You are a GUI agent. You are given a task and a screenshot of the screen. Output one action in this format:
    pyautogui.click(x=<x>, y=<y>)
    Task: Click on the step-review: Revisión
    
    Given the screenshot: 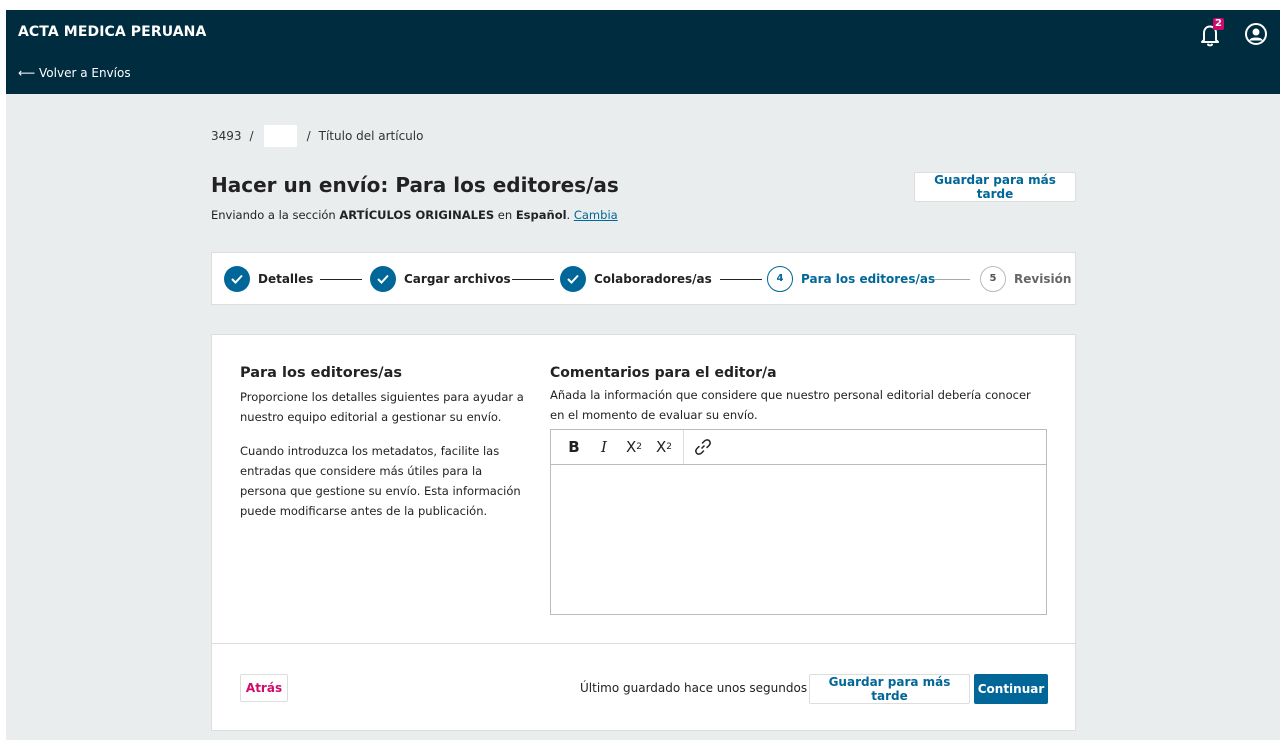 What is the action you would take?
    pyautogui.click(x=1042, y=279)
    